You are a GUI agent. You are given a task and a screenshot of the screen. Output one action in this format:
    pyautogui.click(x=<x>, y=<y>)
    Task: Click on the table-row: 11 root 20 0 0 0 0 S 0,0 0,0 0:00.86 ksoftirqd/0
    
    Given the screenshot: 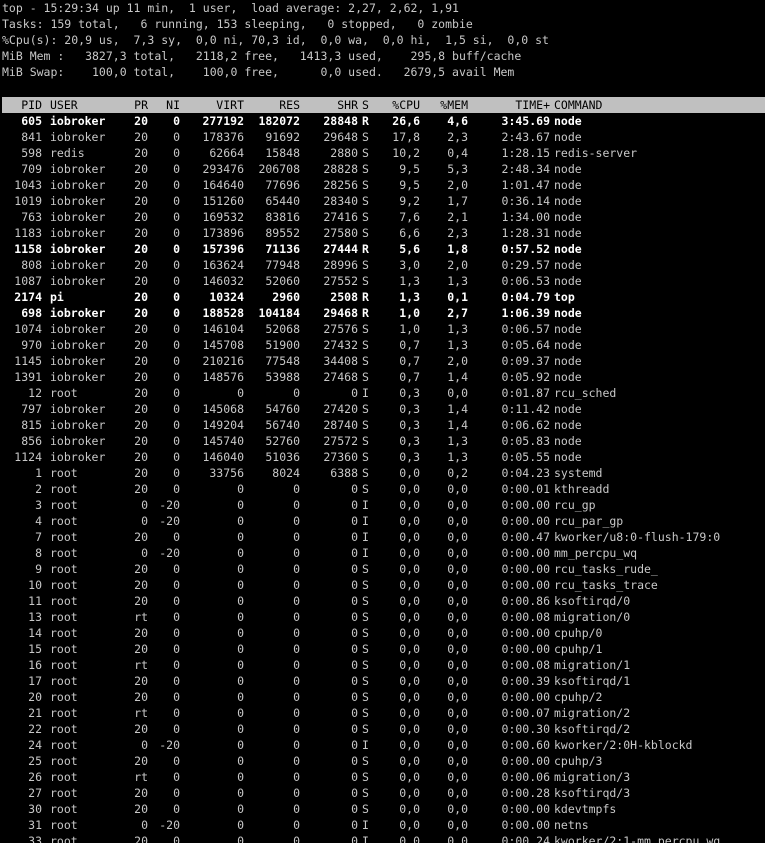 What is the action you would take?
    pyautogui.click(x=382, y=601)
    